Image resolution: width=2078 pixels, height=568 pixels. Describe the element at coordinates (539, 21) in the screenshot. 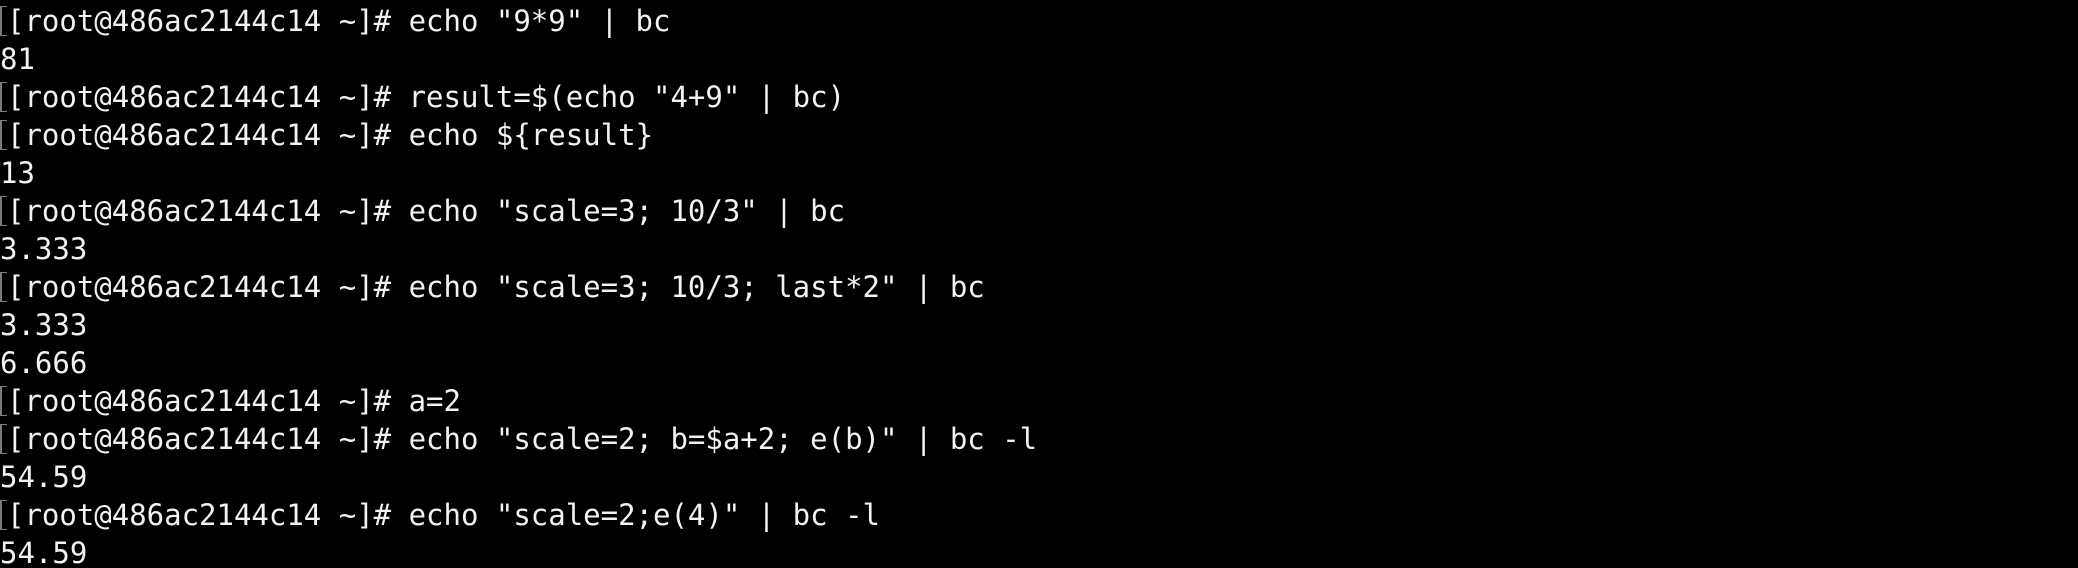

I see `command-text: echo "9*9" | bc` at that location.